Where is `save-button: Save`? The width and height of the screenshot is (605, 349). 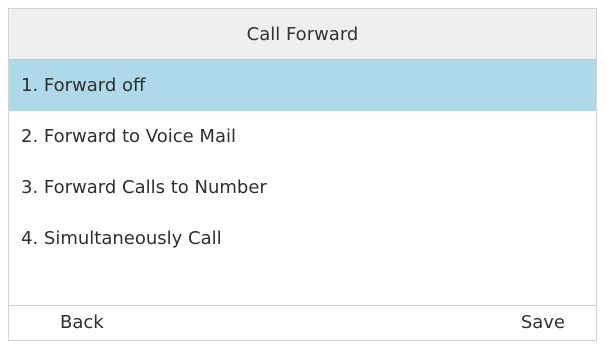 save-button: Save is located at coordinates (543, 322).